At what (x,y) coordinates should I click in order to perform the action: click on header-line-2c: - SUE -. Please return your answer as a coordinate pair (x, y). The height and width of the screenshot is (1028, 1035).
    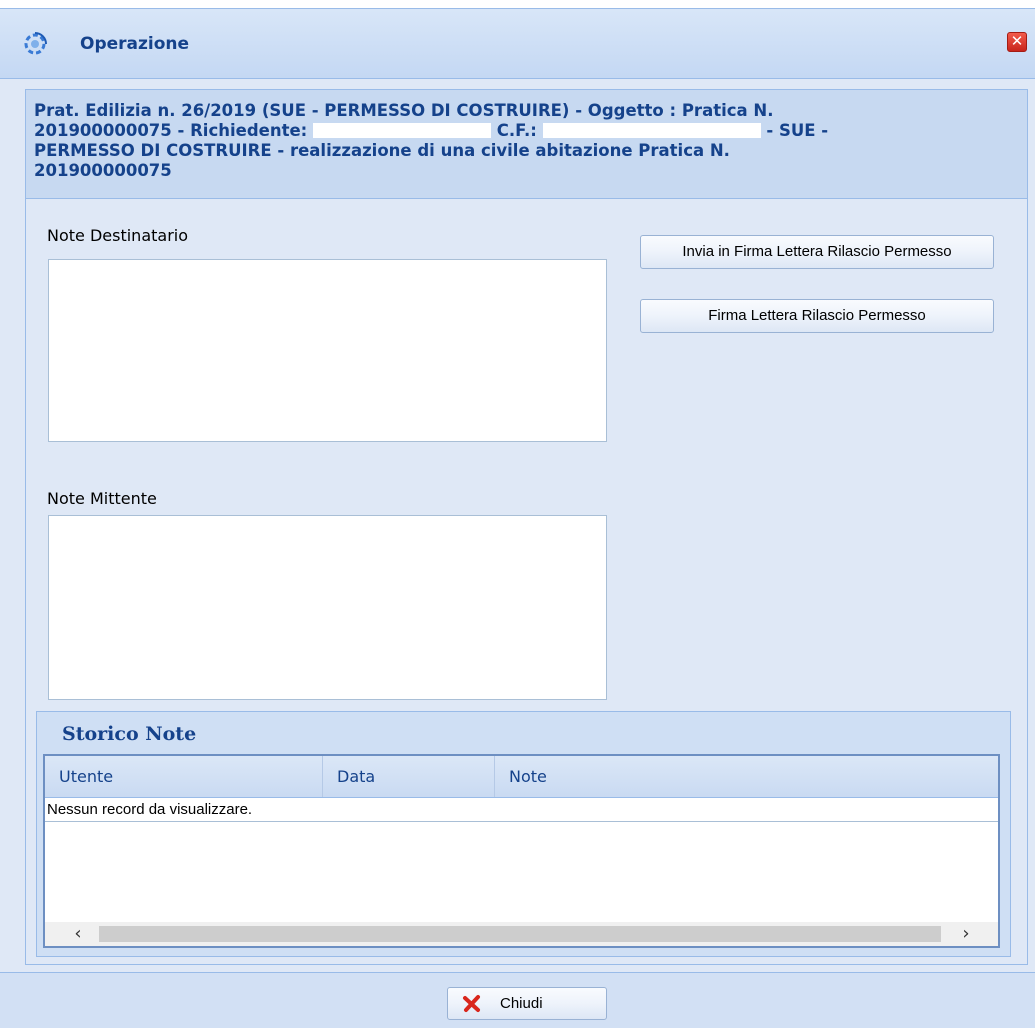
    Looking at the image, I should click on (794, 130).